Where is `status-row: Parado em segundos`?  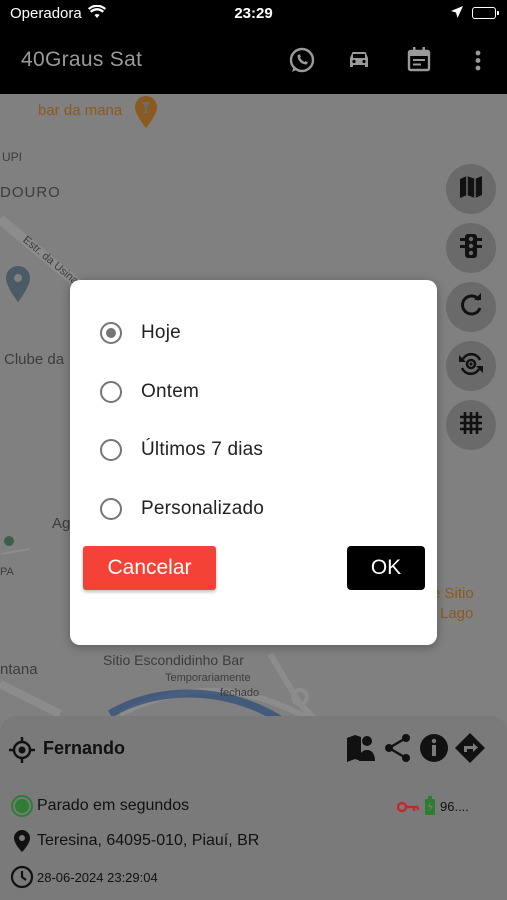 status-row: Parado em segundos is located at coordinates (99, 806).